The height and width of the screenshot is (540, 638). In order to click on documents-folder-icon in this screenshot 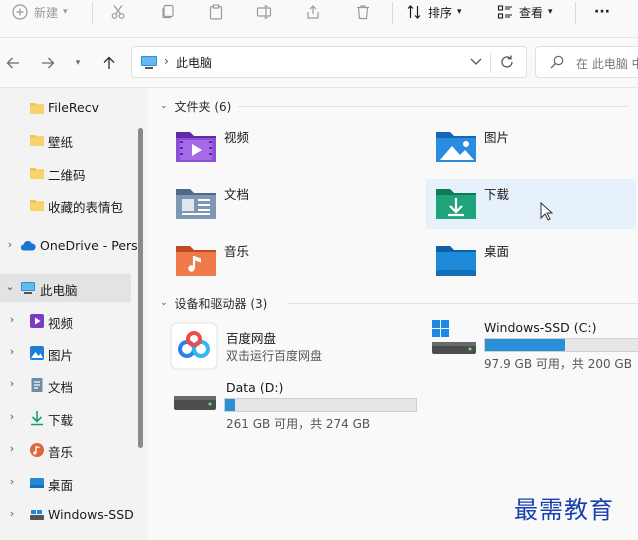, I will do `click(196, 204)`.